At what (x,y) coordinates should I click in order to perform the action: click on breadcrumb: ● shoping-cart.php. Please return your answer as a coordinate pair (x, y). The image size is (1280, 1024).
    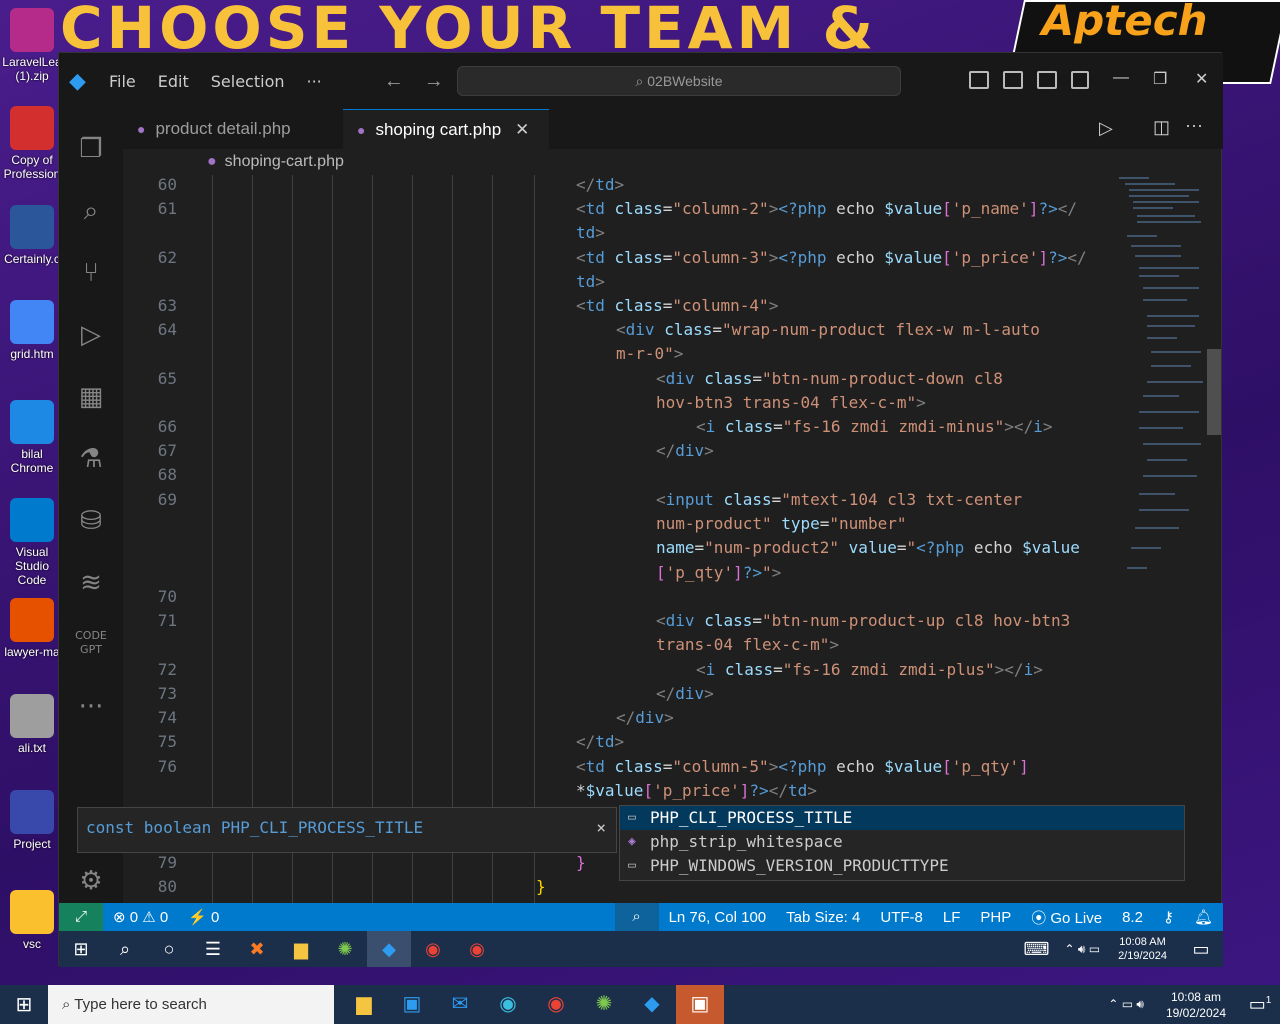
    Looking at the image, I should click on (673, 162).